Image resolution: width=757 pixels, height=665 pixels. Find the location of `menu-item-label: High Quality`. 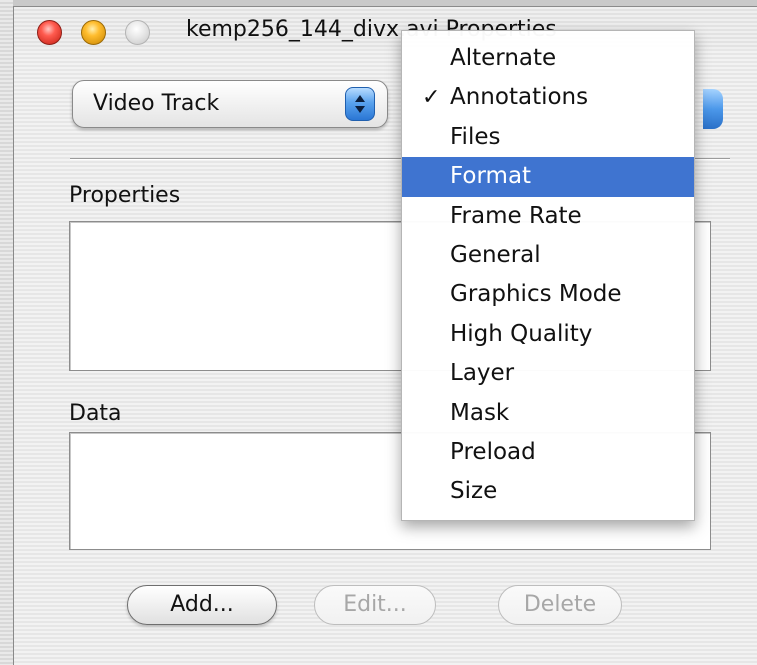

menu-item-label: High Quality is located at coordinates (521, 333).